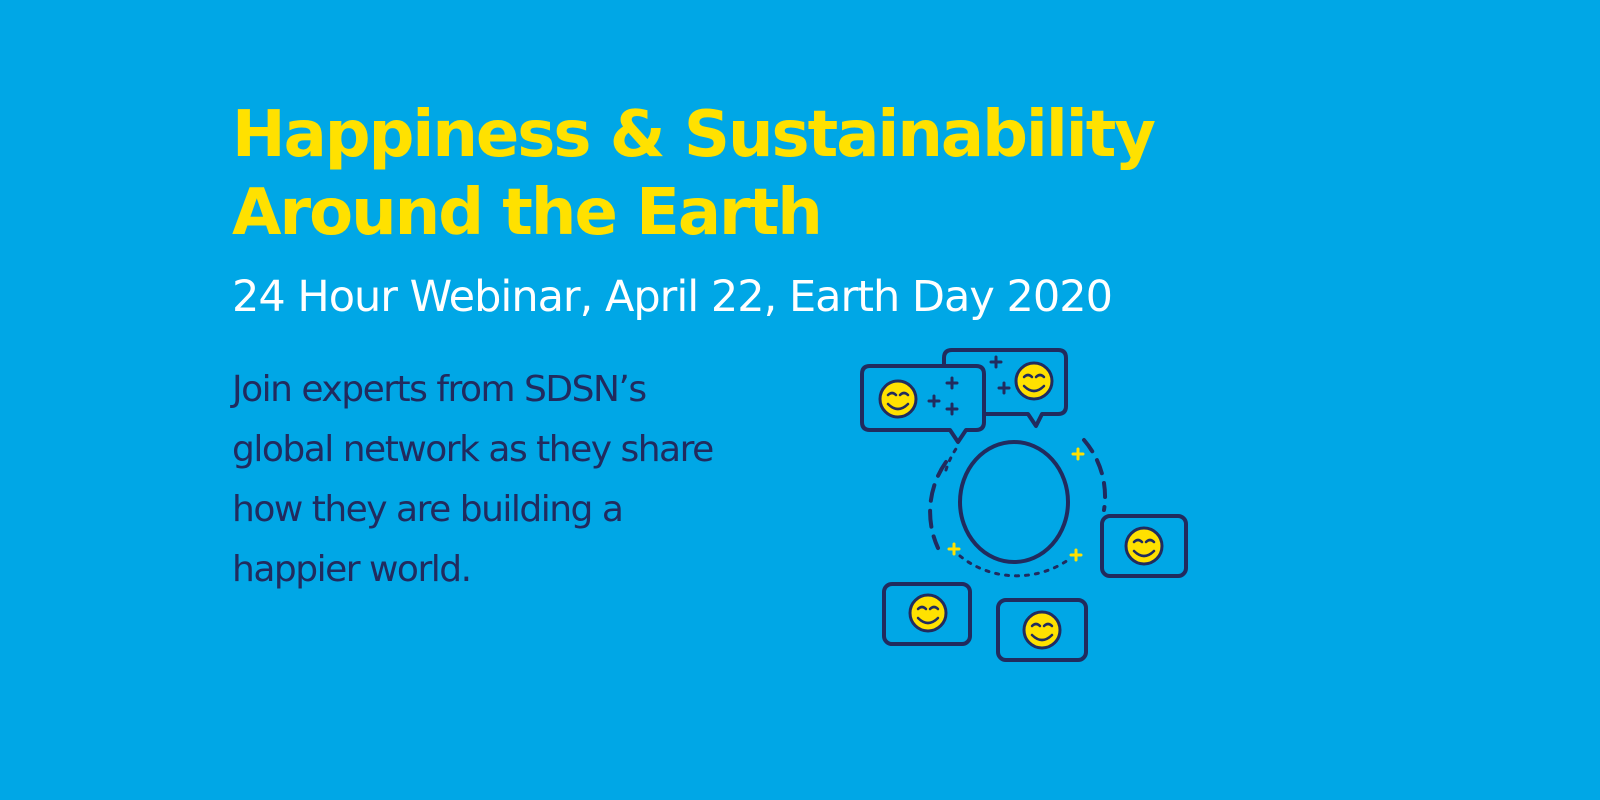 This screenshot has width=1600, height=800. Describe the element at coordinates (428, 509) in the screenshot. I see `description-line-3: how they are building a` at that location.